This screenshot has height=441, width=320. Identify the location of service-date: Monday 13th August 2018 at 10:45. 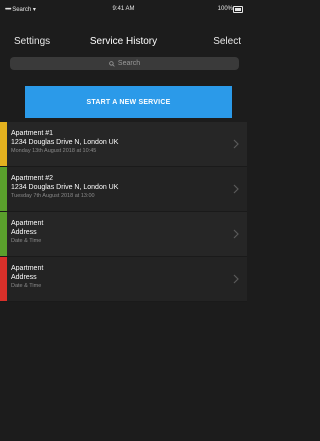
(54, 151).